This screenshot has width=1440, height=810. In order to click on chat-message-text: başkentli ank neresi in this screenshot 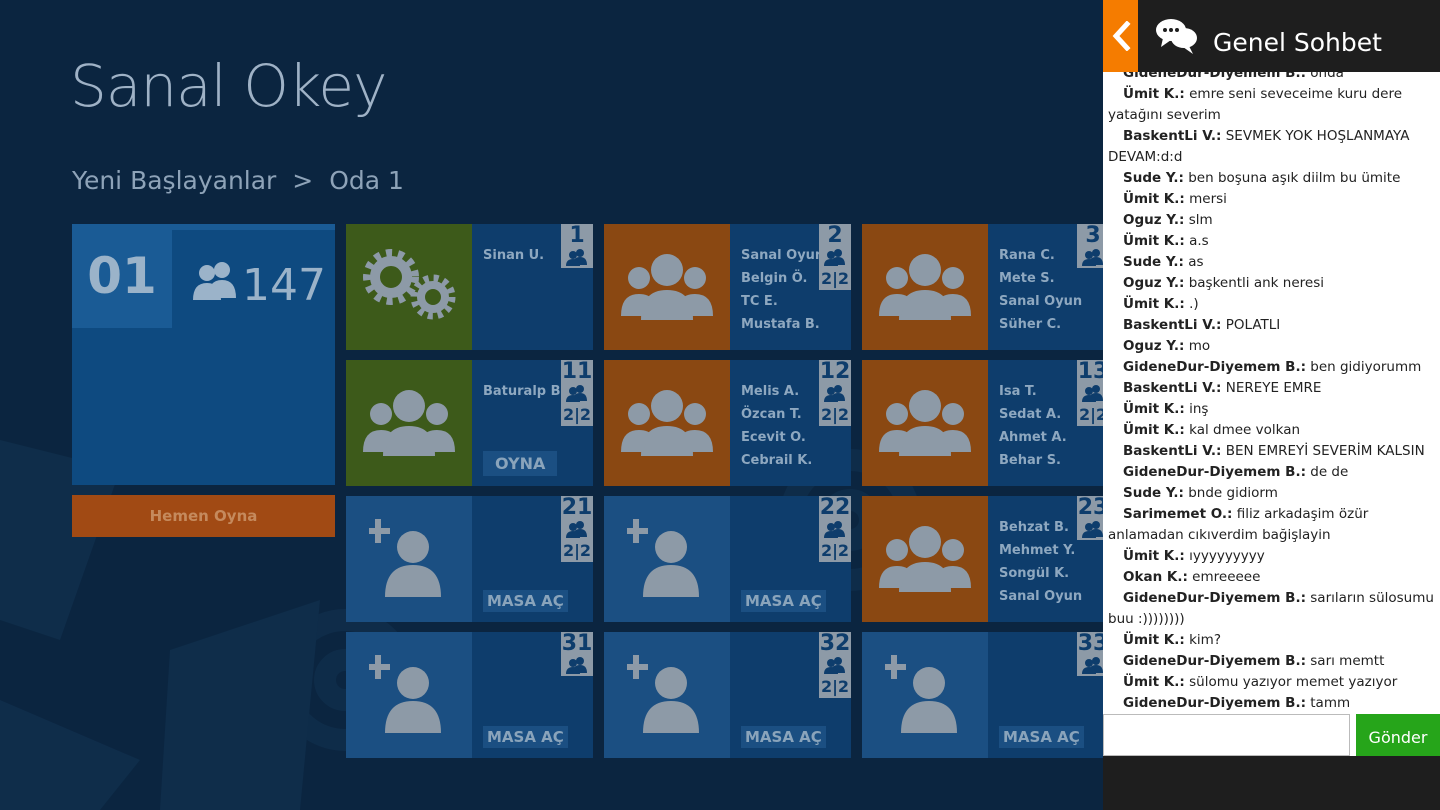, I will do `click(1256, 283)`.